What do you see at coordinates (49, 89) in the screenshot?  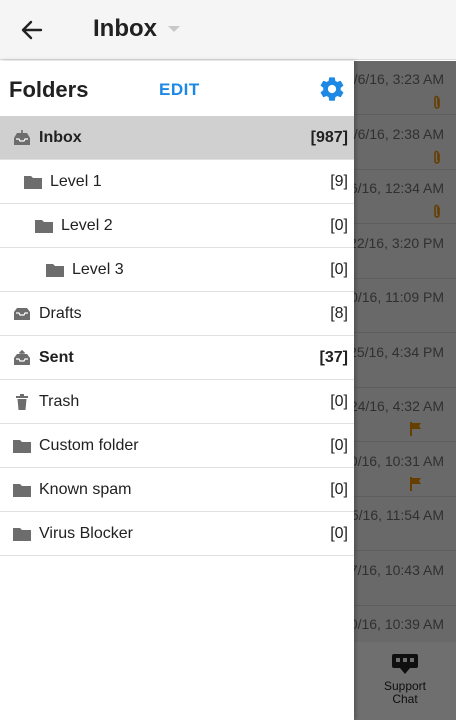 I see `drawer-title: Folders` at bounding box center [49, 89].